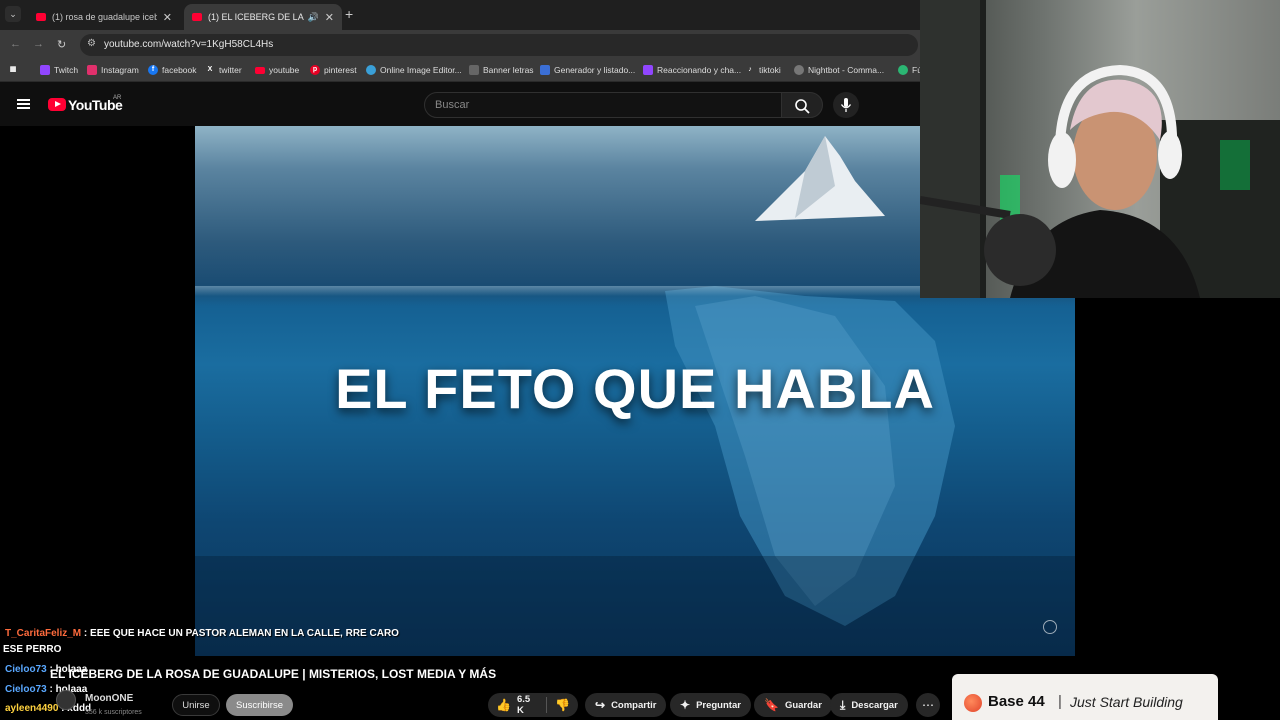 The image size is (1280, 720). I want to click on voice-search-button, so click(846, 105).